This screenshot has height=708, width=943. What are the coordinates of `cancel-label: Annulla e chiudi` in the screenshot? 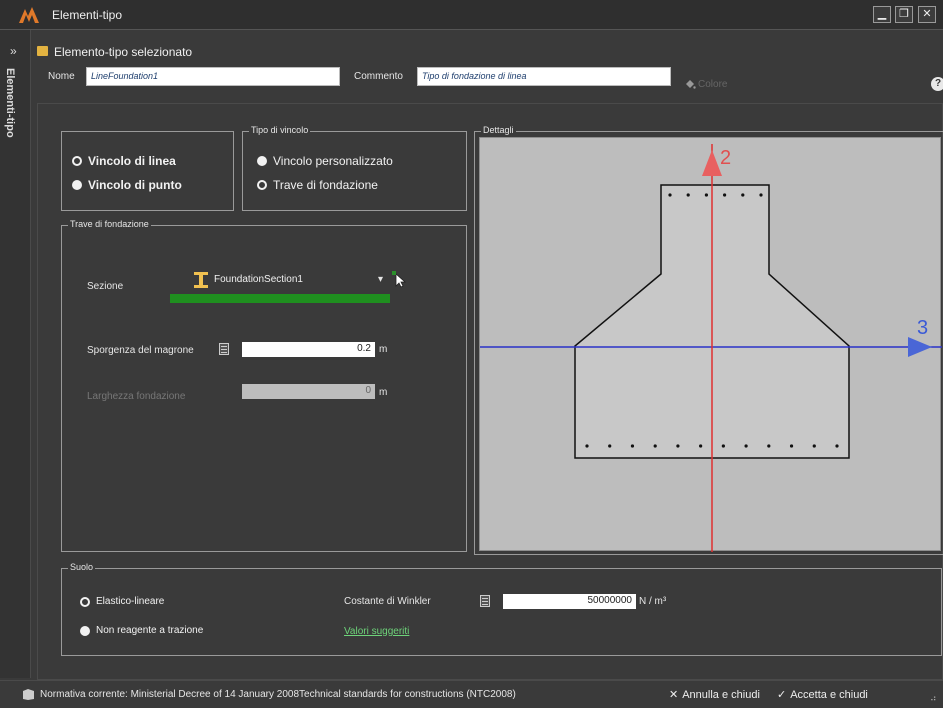 It's located at (721, 694).